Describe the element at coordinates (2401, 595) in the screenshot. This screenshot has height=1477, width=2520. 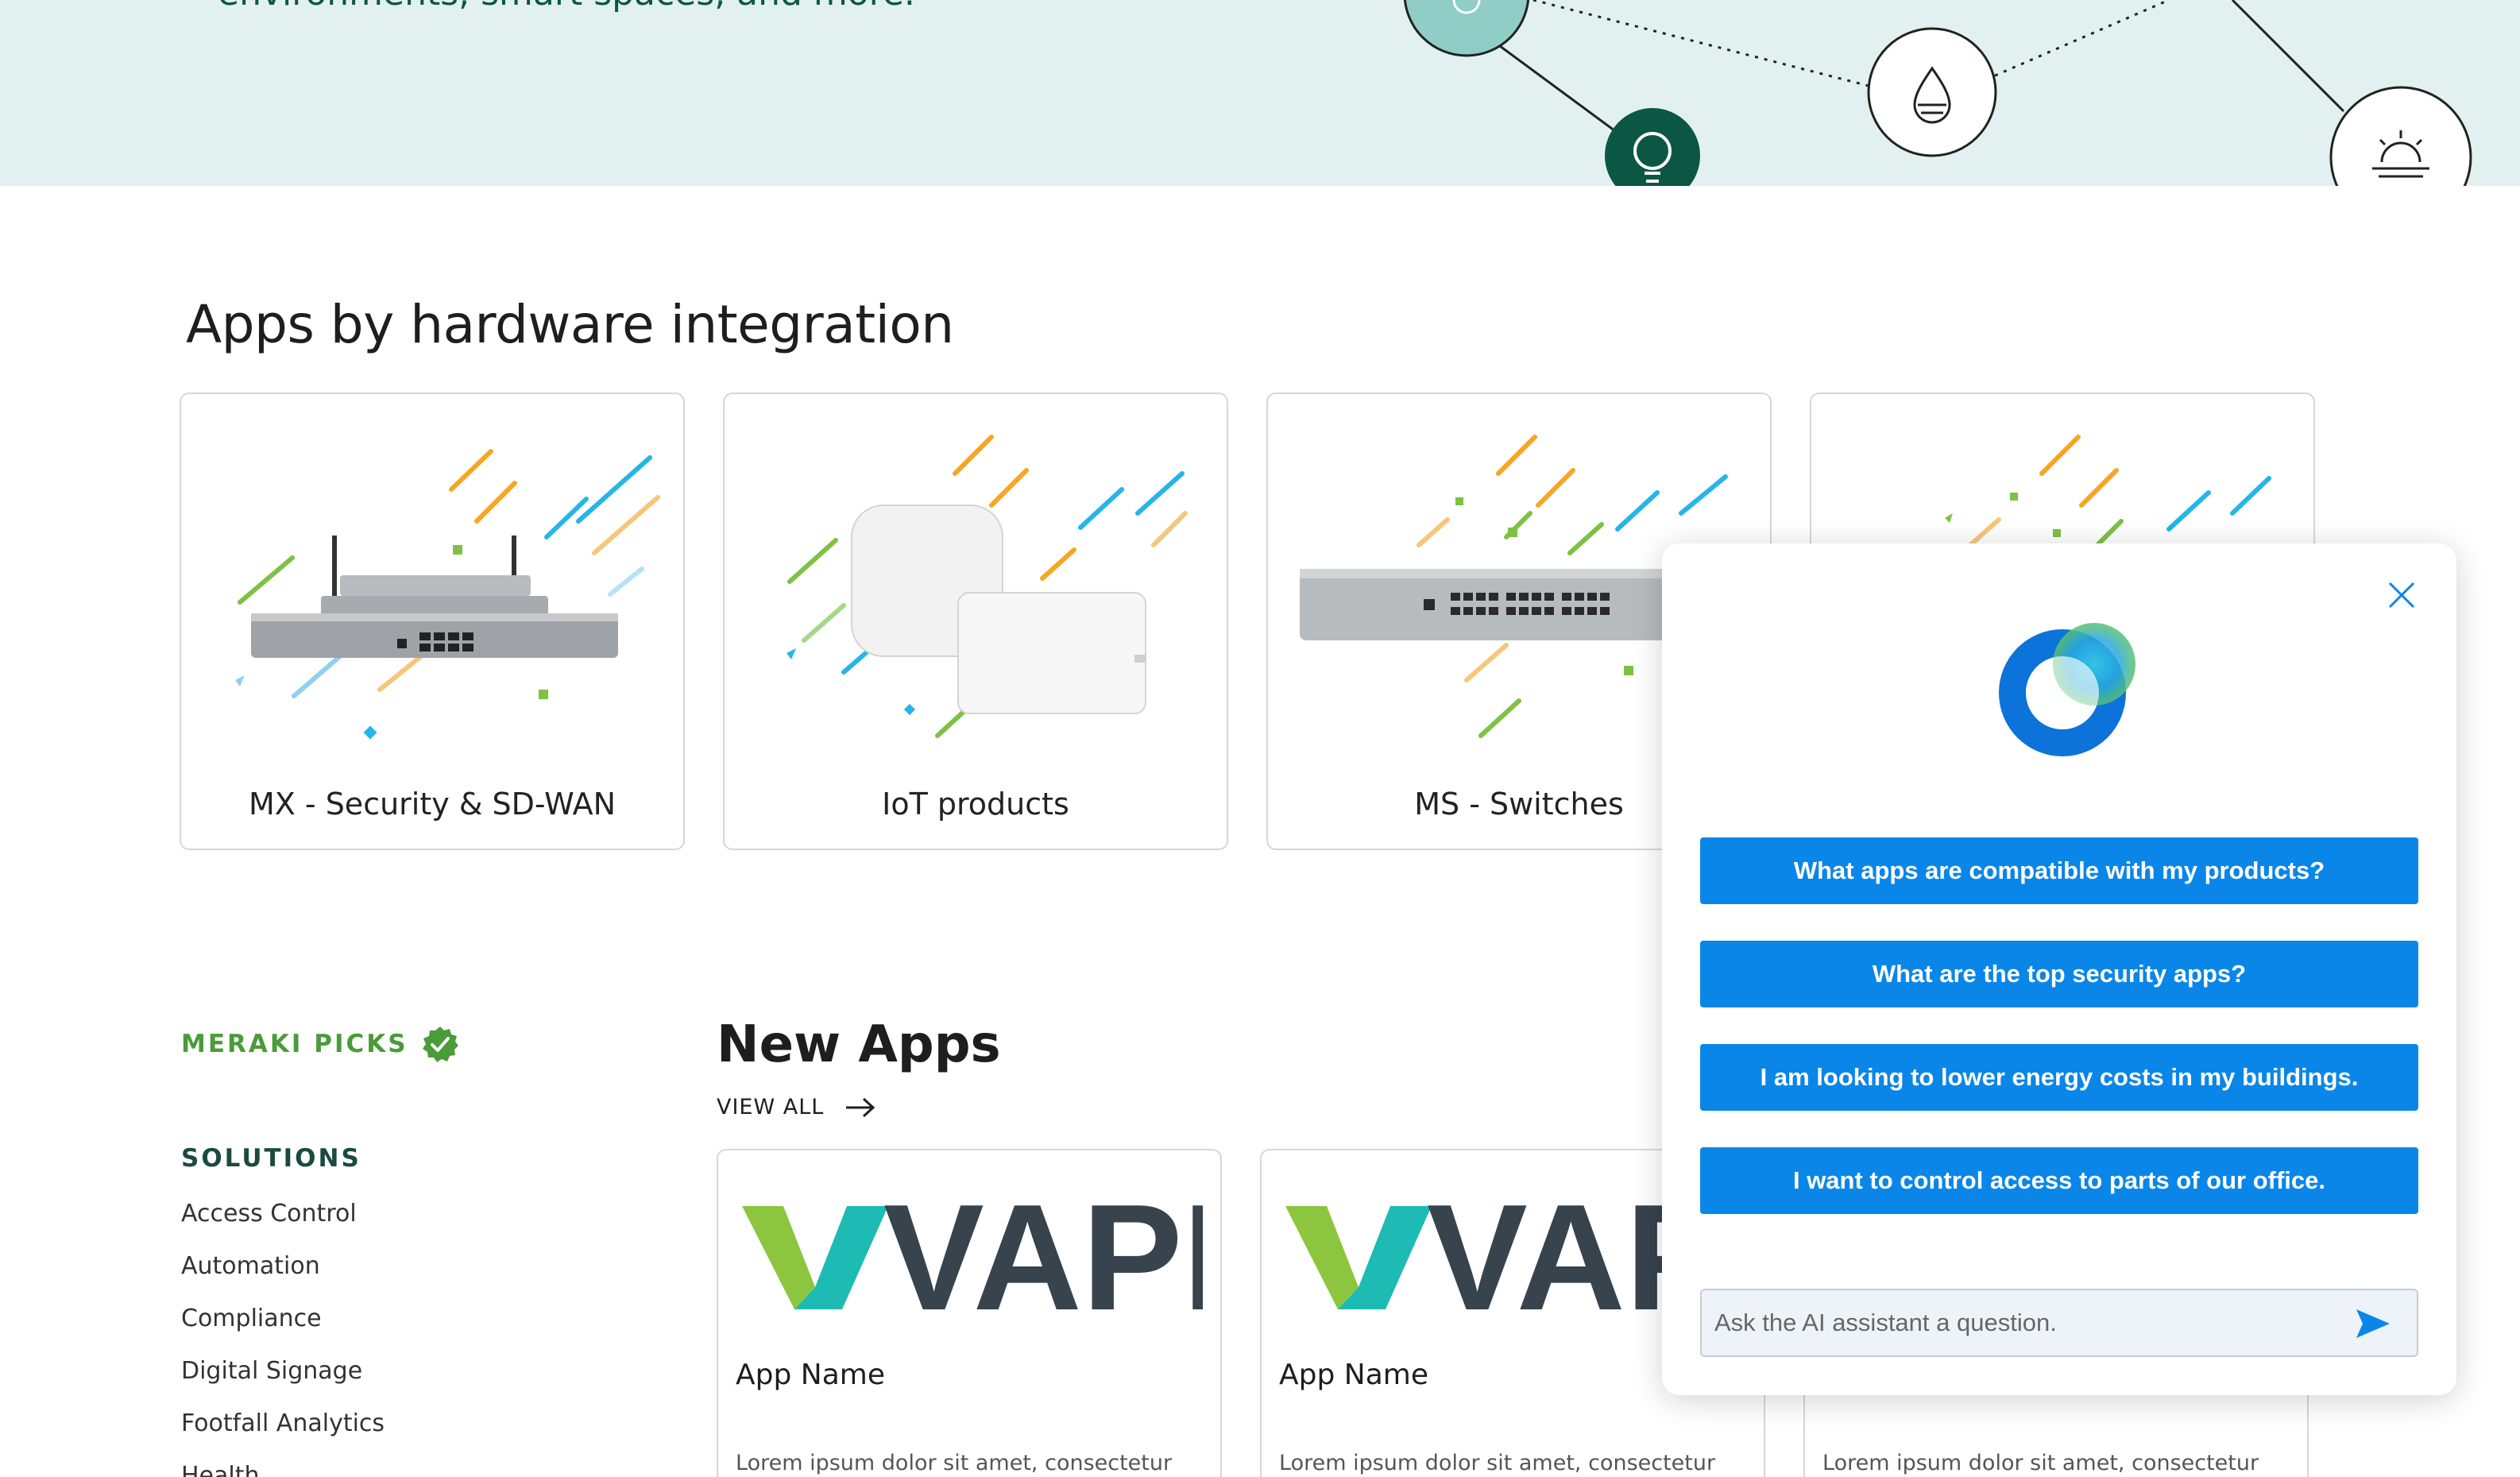
I see `close-icon` at that location.